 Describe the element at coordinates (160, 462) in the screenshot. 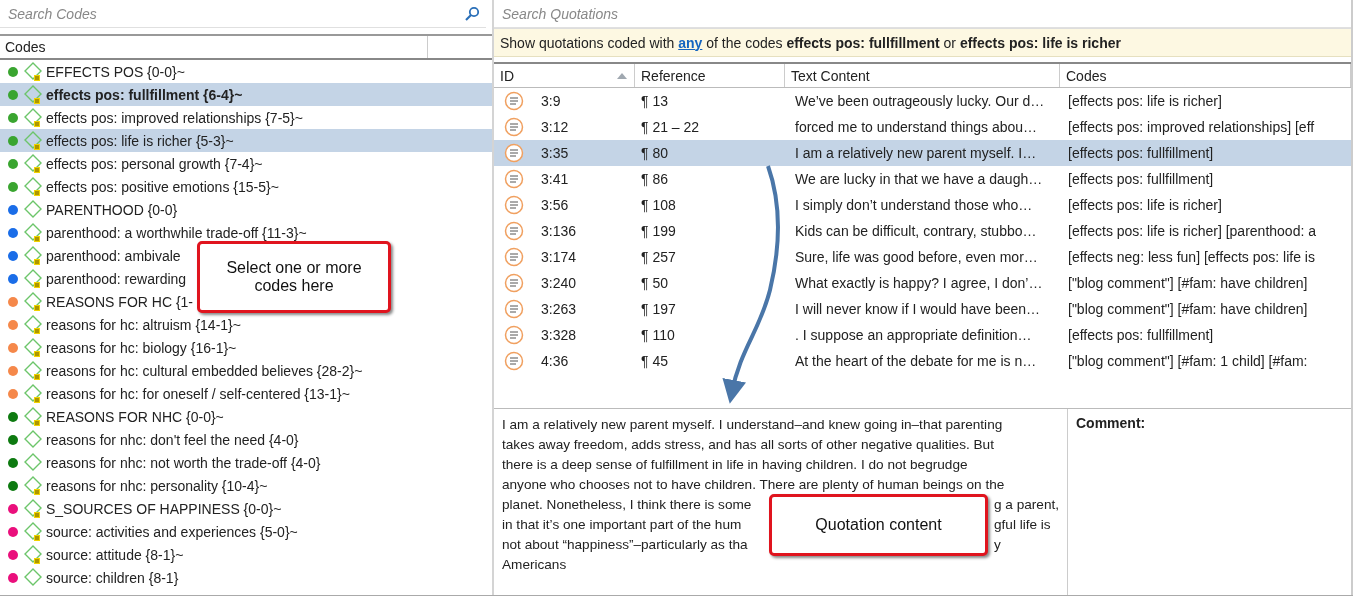

I see `code-item: reasons for nhc: not worth the trade-off {4-0}` at that location.